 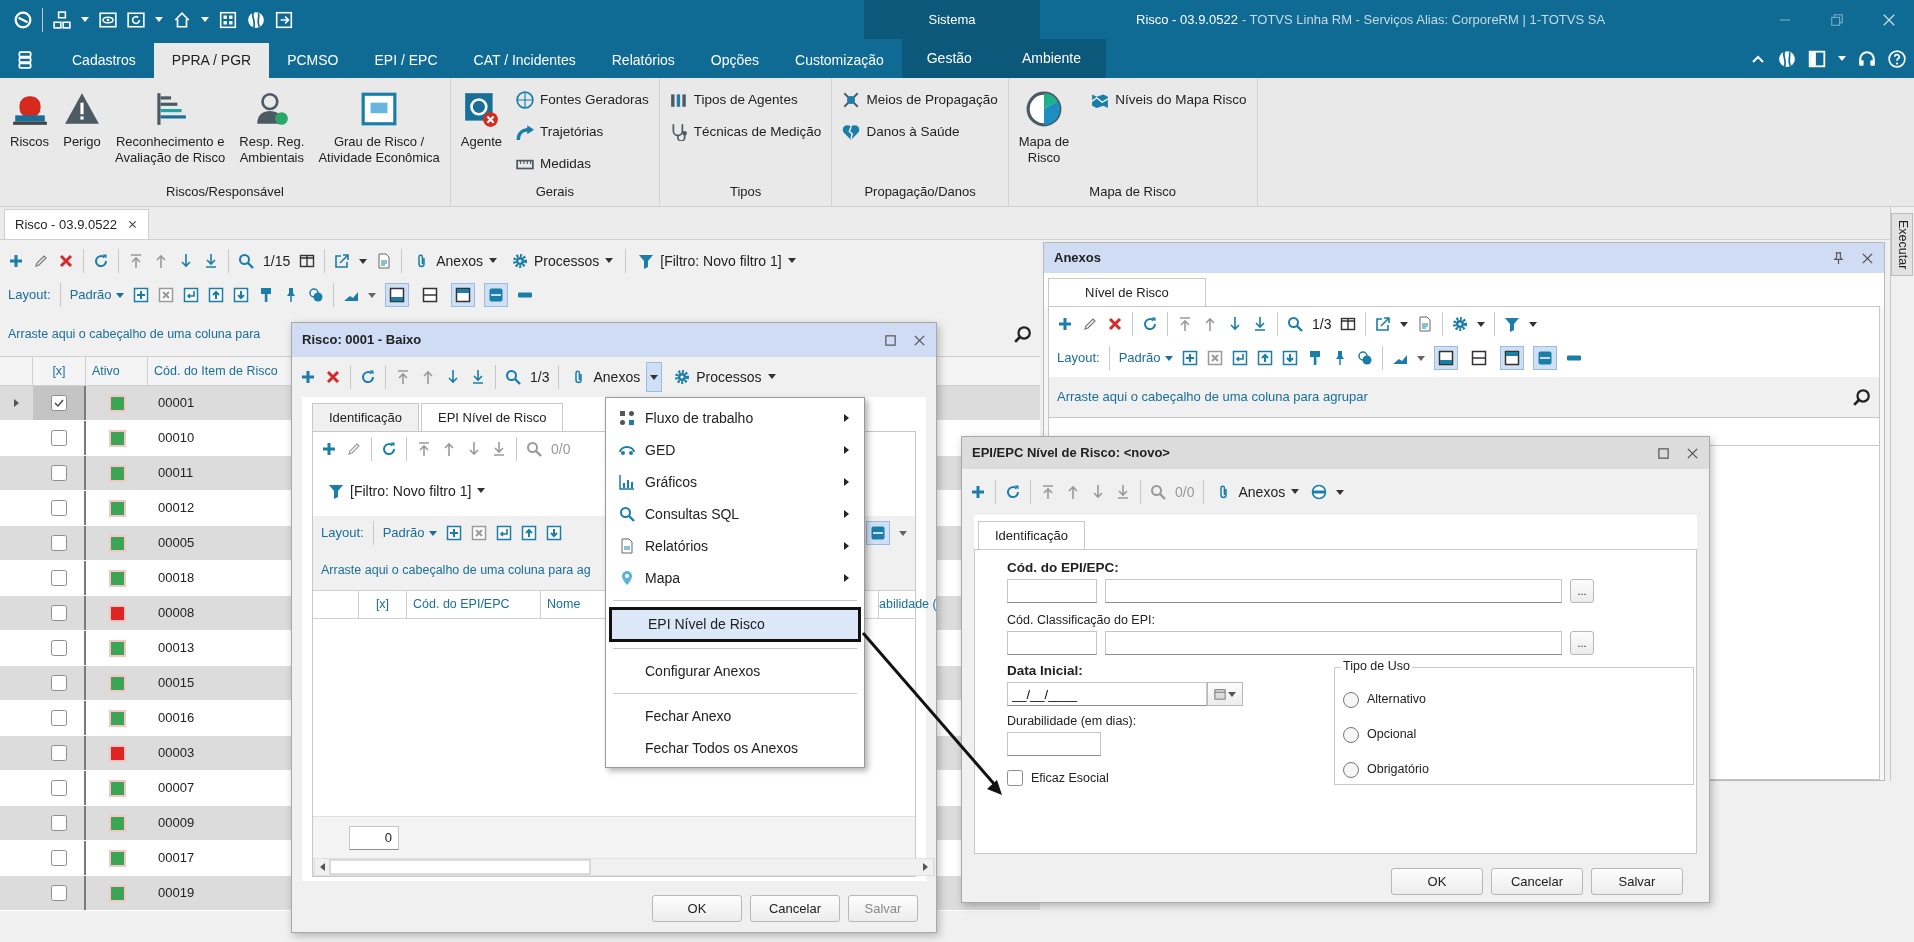 I want to click on menu-item: Fechar Todos os Anexos, so click(x=735, y=748).